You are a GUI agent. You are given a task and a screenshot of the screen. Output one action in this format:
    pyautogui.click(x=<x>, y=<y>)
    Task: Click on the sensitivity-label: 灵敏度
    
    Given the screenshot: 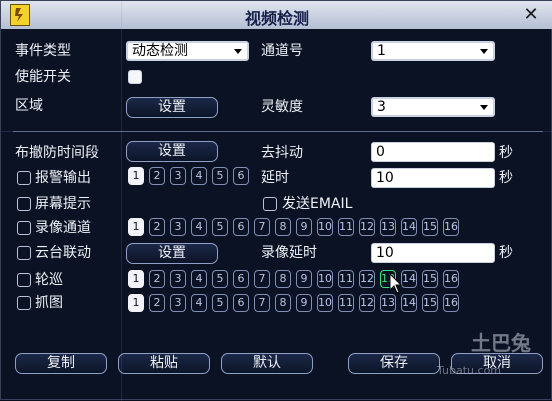 What is the action you would take?
    pyautogui.click(x=282, y=107)
    